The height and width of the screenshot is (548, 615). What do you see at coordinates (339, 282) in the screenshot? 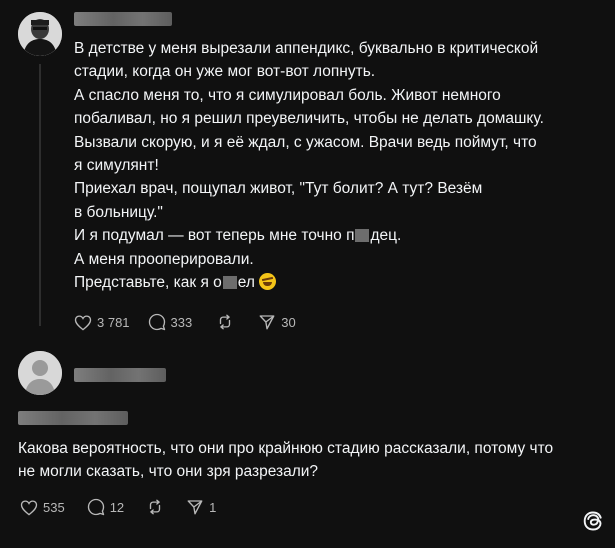
I see `post-line-censored: Представьте, как я о ел` at bounding box center [339, 282].